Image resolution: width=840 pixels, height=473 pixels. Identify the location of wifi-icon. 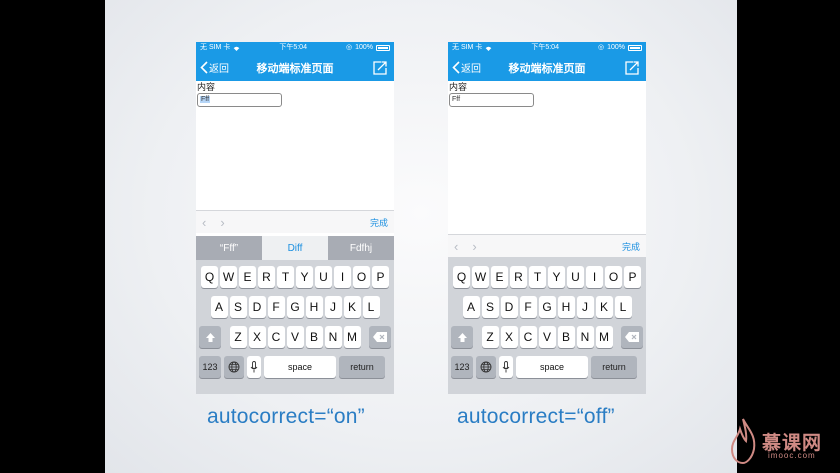
(489, 48).